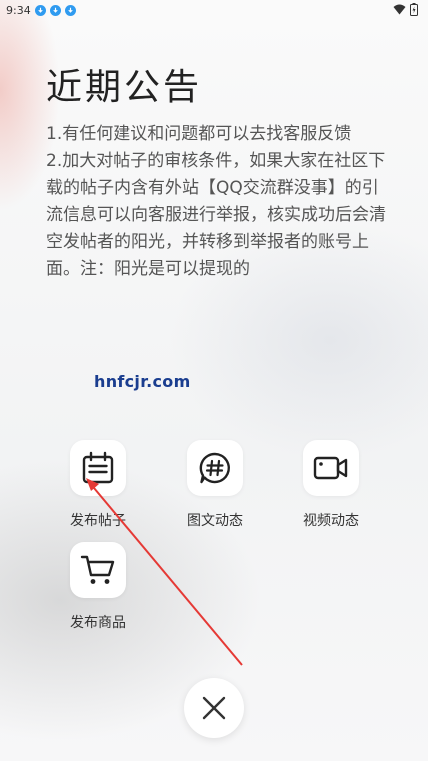 Image resolution: width=428 pixels, height=761 pixels. Describe the element at coordinates (215, 521) in the screenshot. I see `image-text-post-label: 图文动态` at that location.